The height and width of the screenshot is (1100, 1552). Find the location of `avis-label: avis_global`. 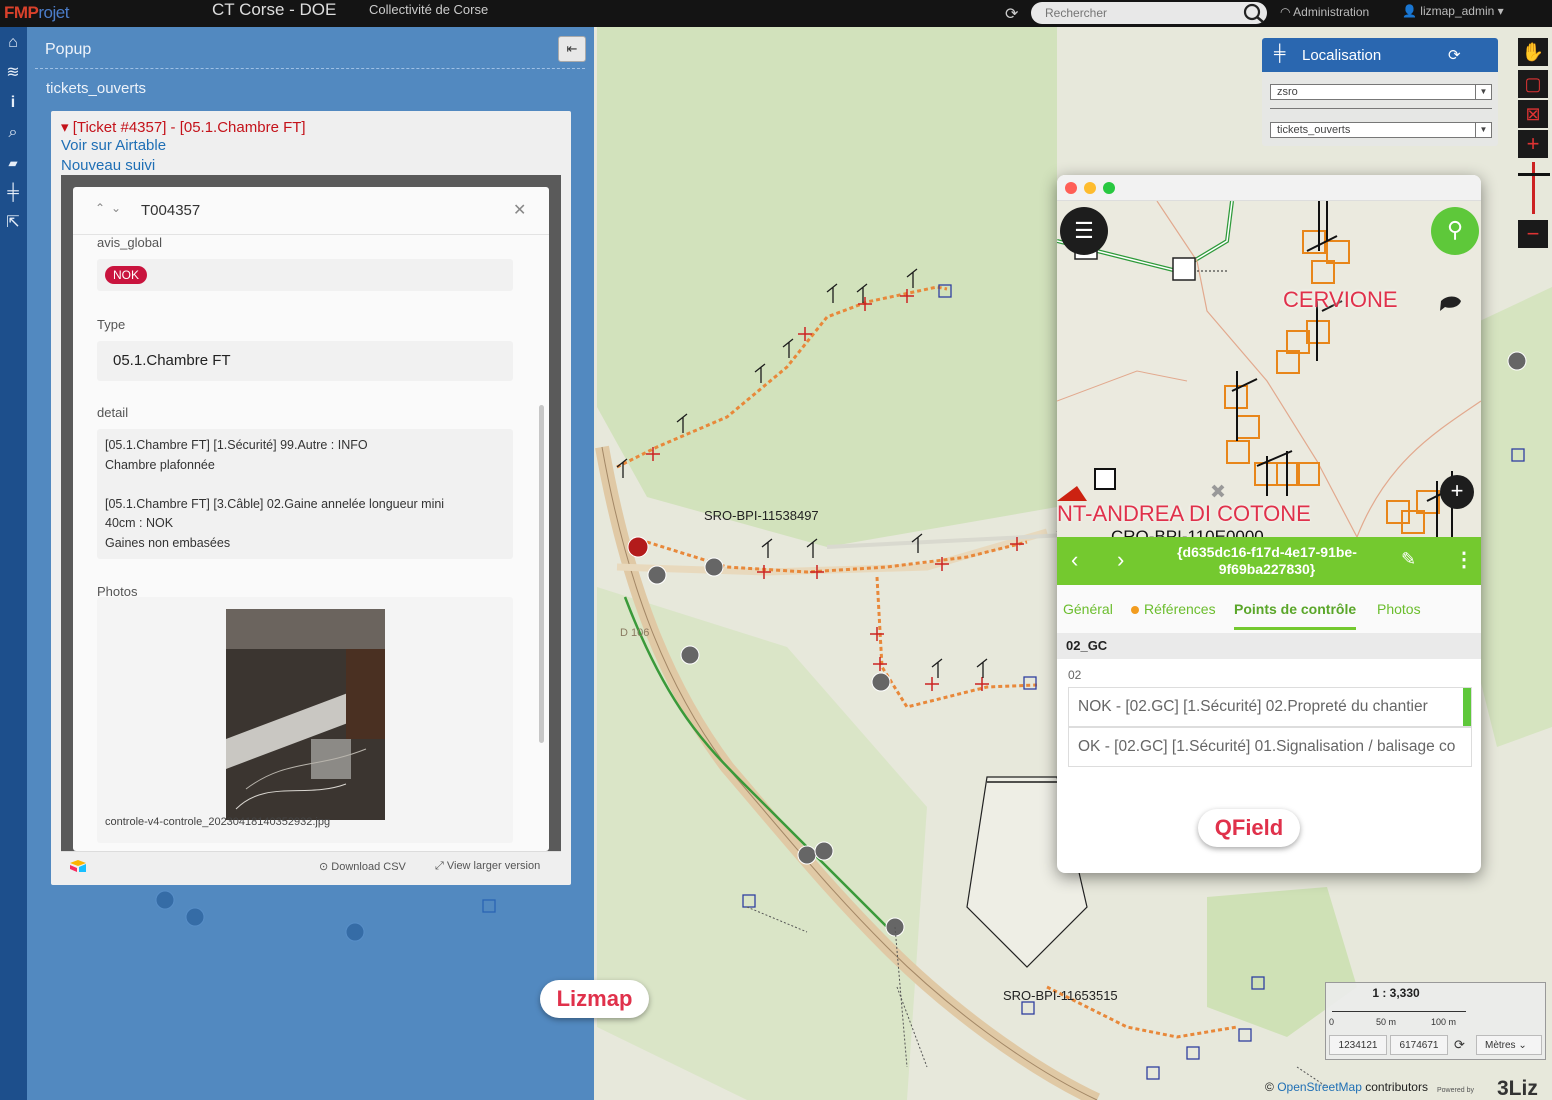

avis-label: avis_global is located at coordinates (130, 242).